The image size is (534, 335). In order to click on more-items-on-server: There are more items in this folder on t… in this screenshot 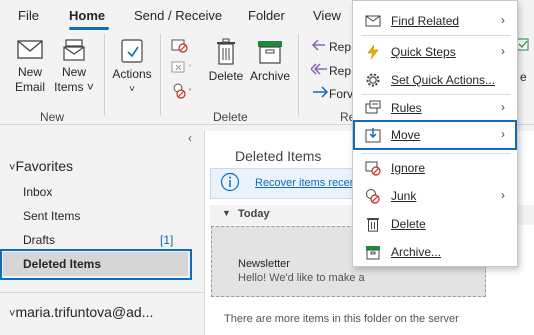, I will do `click(341, 319)`.